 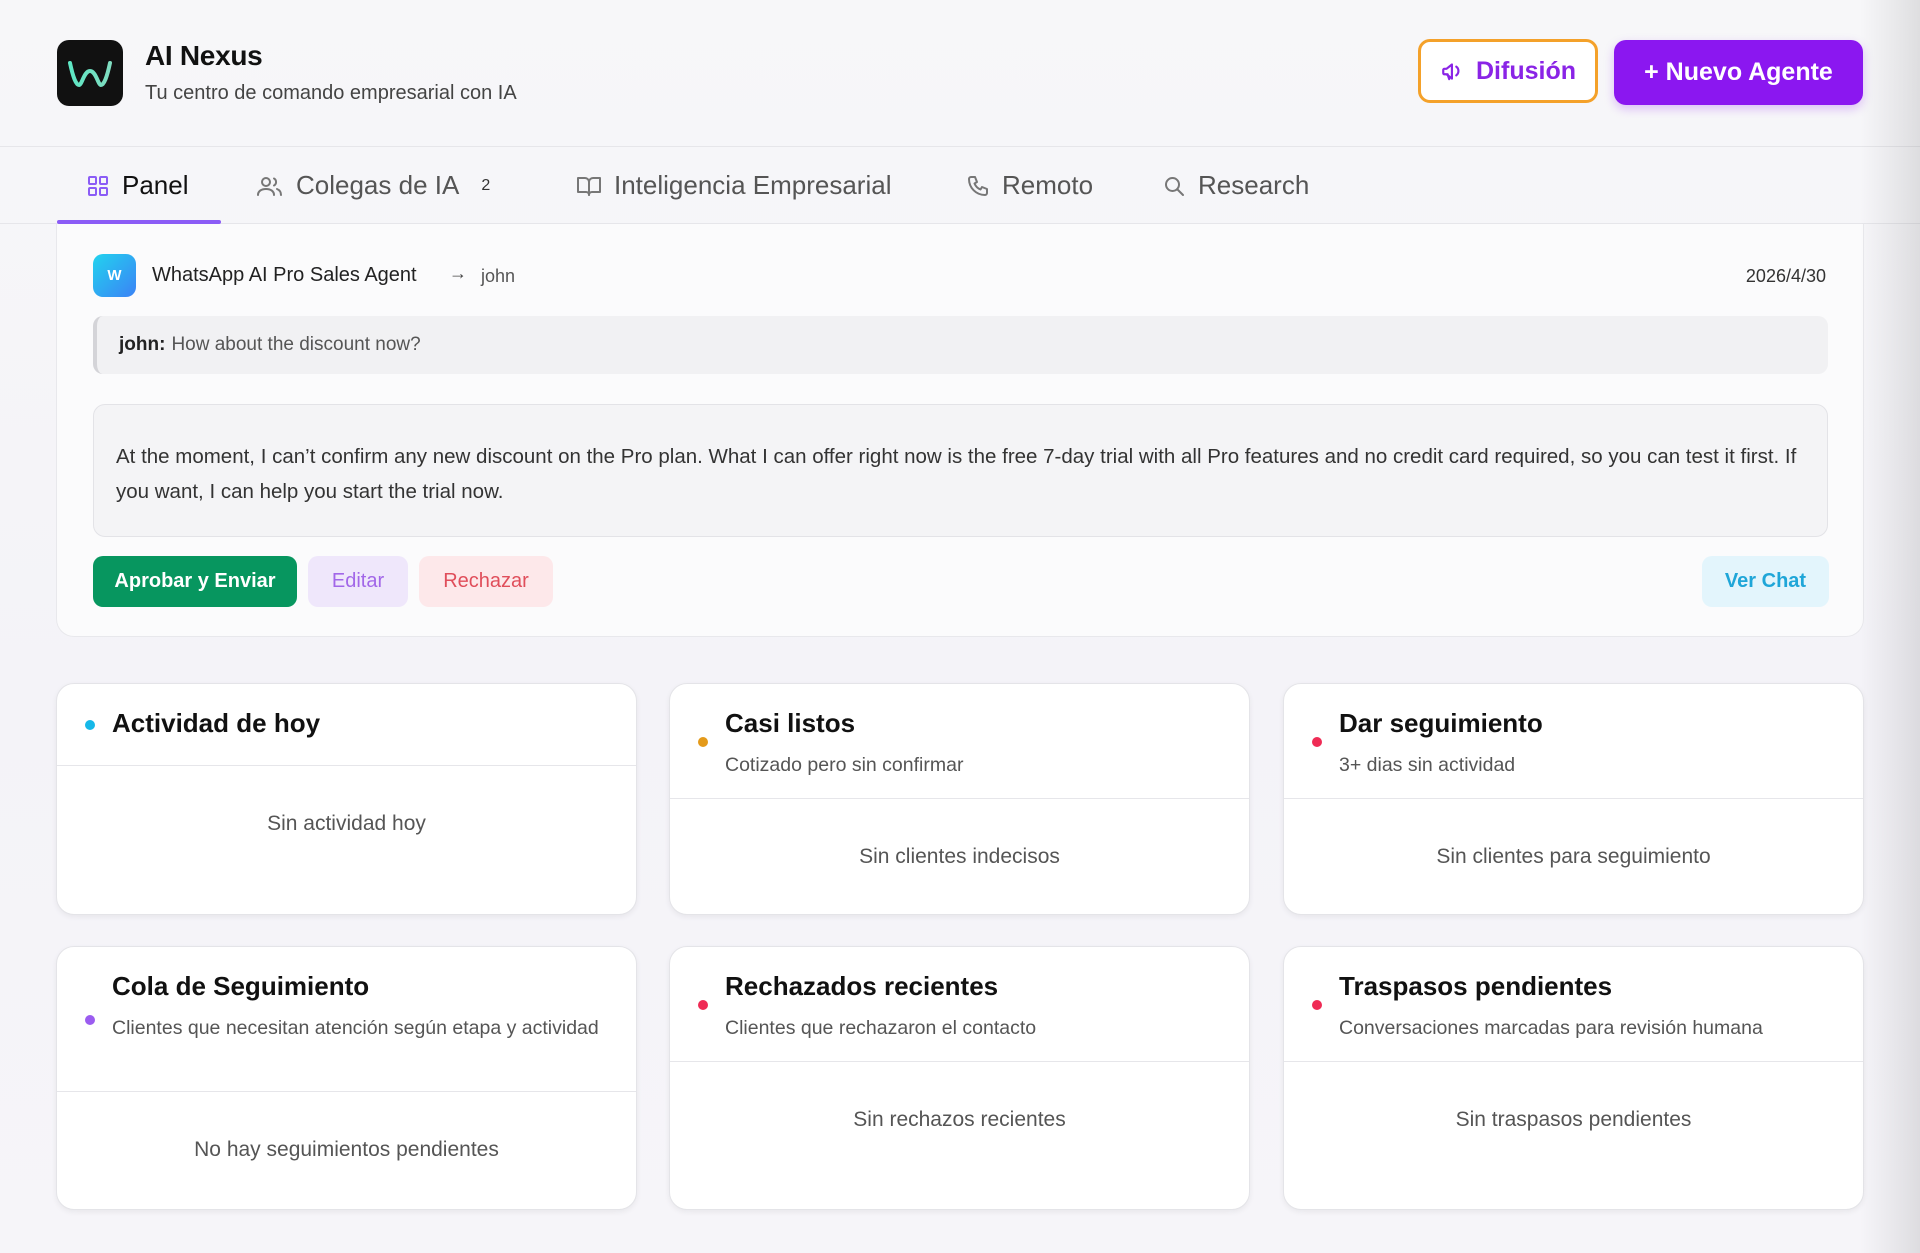 I want to click on card-empty-state: Sin traspasos pendientes, so click(x=1573, y=1119).